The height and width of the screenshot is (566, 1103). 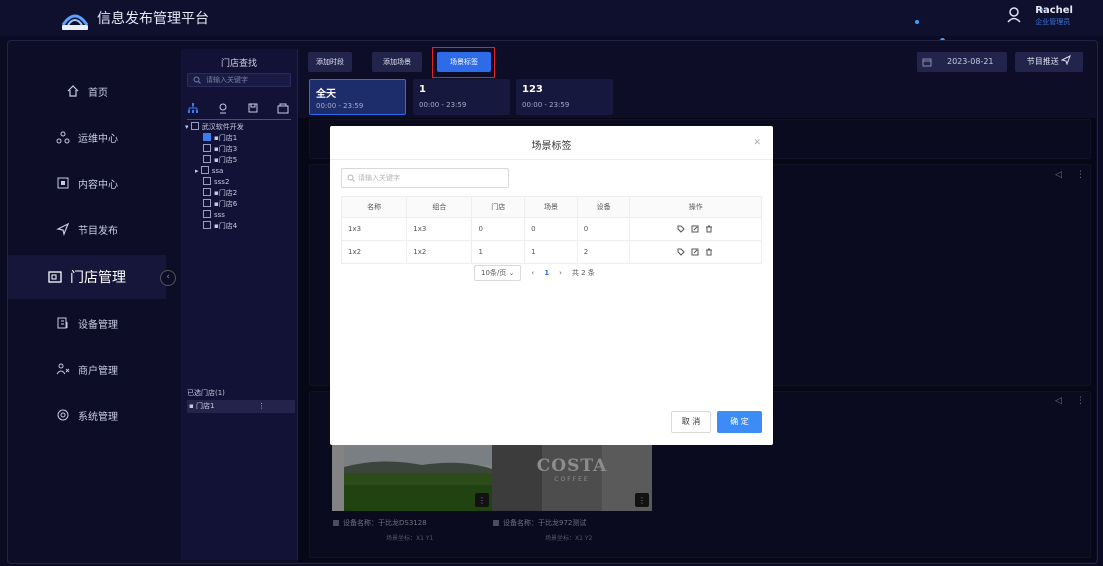 I want to click on tree-node: ▪门店6, so click(x=214, y=204).